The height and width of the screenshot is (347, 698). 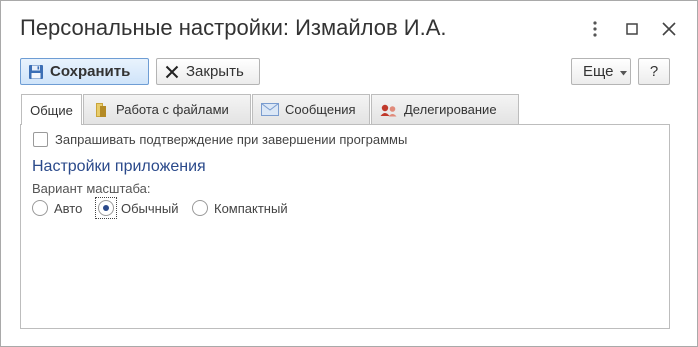 I want to click on tab-label: Делегирование, so click(x=450, y=109).